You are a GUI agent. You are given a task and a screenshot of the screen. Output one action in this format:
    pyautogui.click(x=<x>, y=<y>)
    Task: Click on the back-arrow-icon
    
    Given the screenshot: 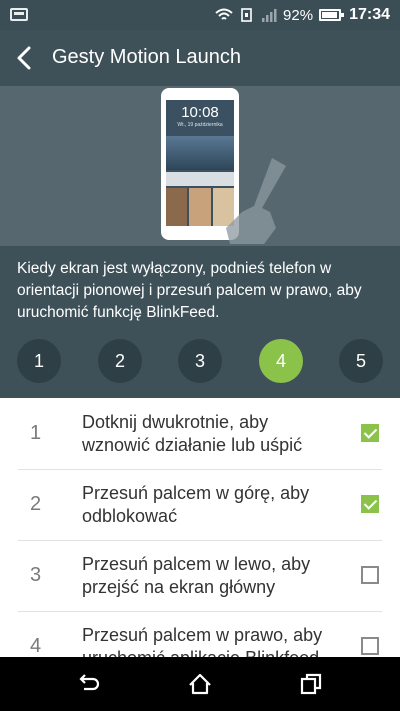 What is the action you would take?
    pyautogui.click(x=26, y=58)
    